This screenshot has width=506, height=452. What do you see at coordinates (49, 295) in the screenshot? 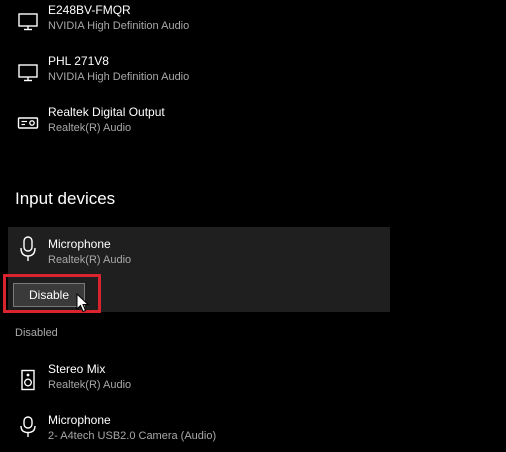
I see `disable-button: Disable` at bounding box center [49, 295].